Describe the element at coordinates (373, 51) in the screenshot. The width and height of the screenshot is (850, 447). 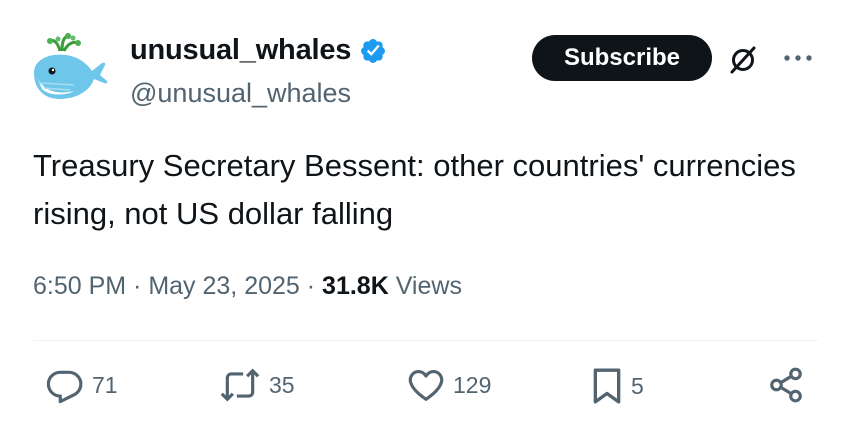
I see `verified-badge-icon` at that location.